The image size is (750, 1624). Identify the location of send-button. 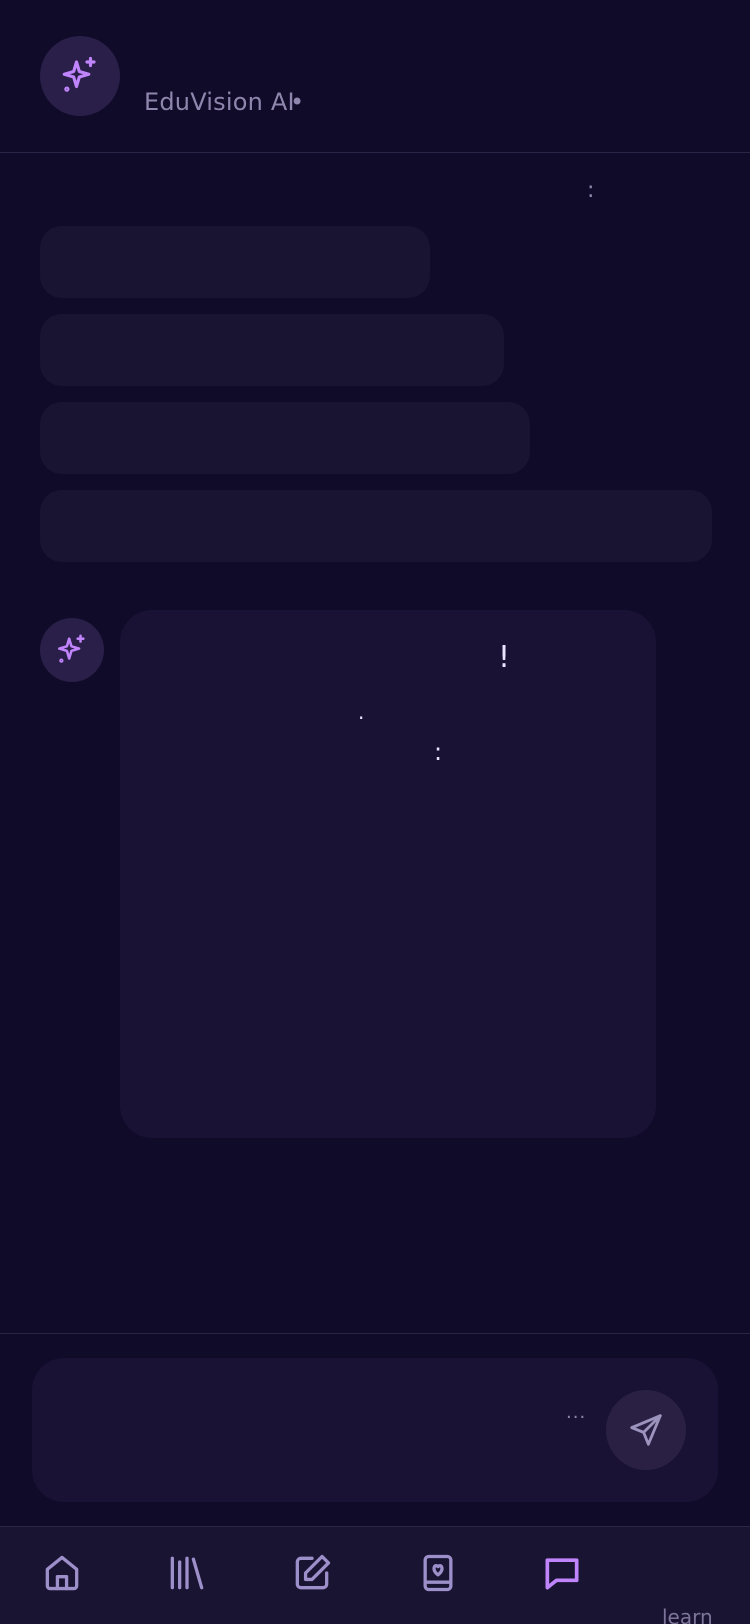
(646, 1430).